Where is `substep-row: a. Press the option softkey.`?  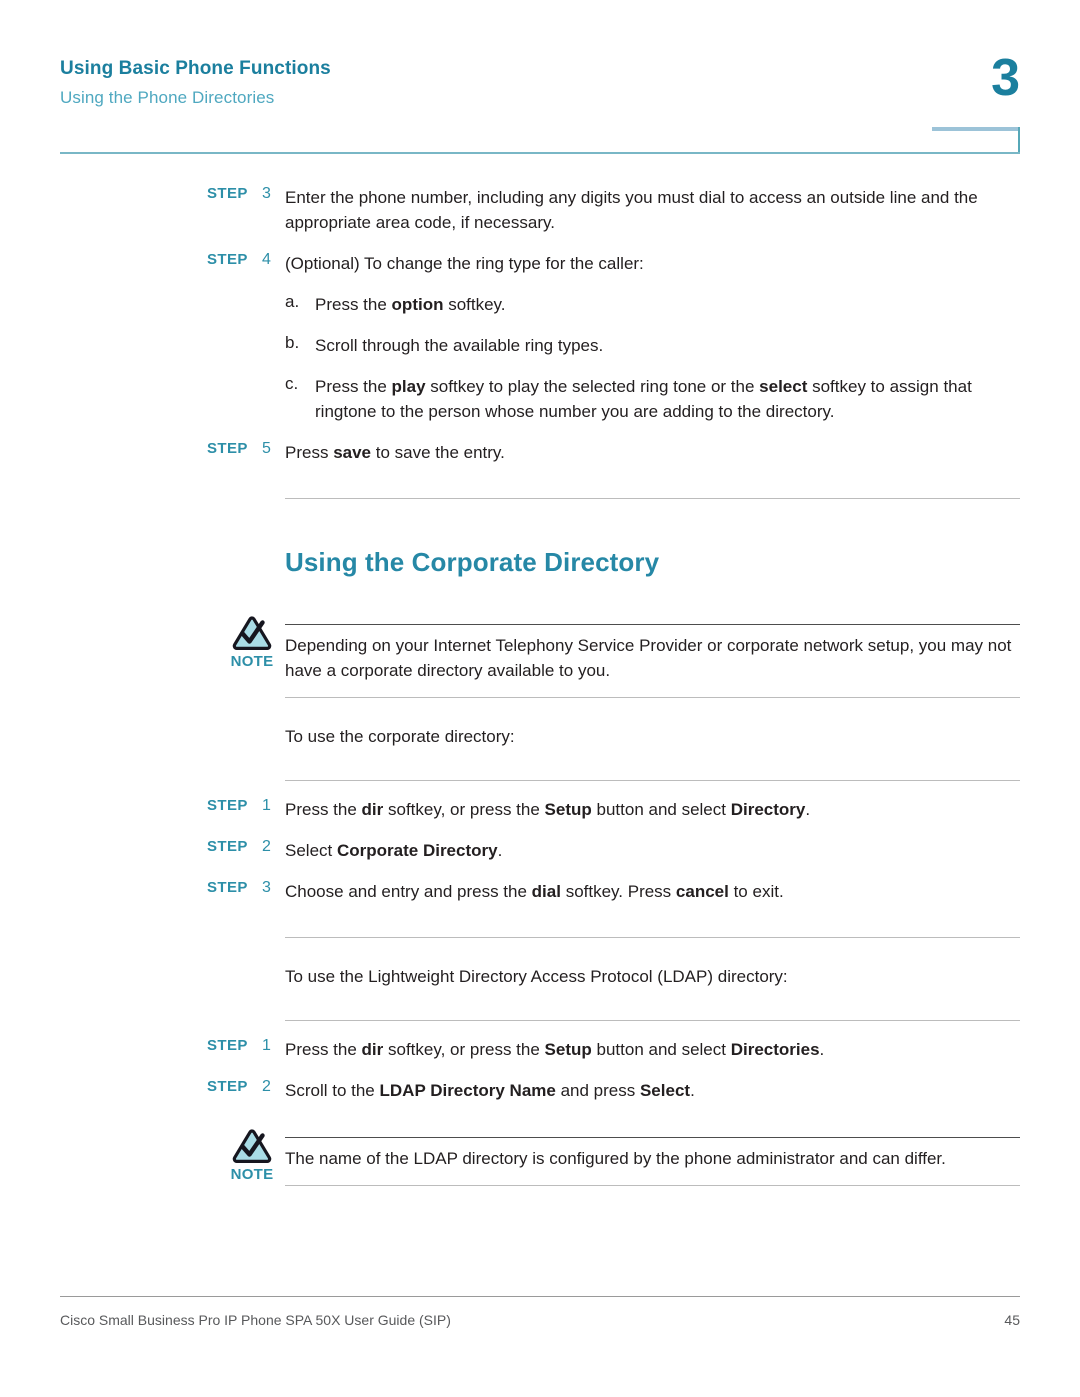 substep-row: a. Press the option softkey. is located at coordinates (540, 304).